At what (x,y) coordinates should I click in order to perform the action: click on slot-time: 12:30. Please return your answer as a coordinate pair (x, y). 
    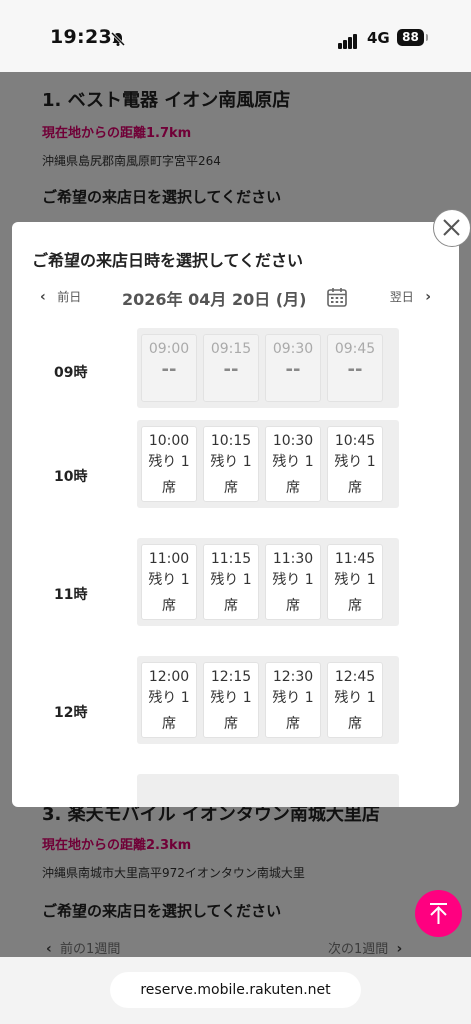
    Looking at the image, I should click on (293, 677).